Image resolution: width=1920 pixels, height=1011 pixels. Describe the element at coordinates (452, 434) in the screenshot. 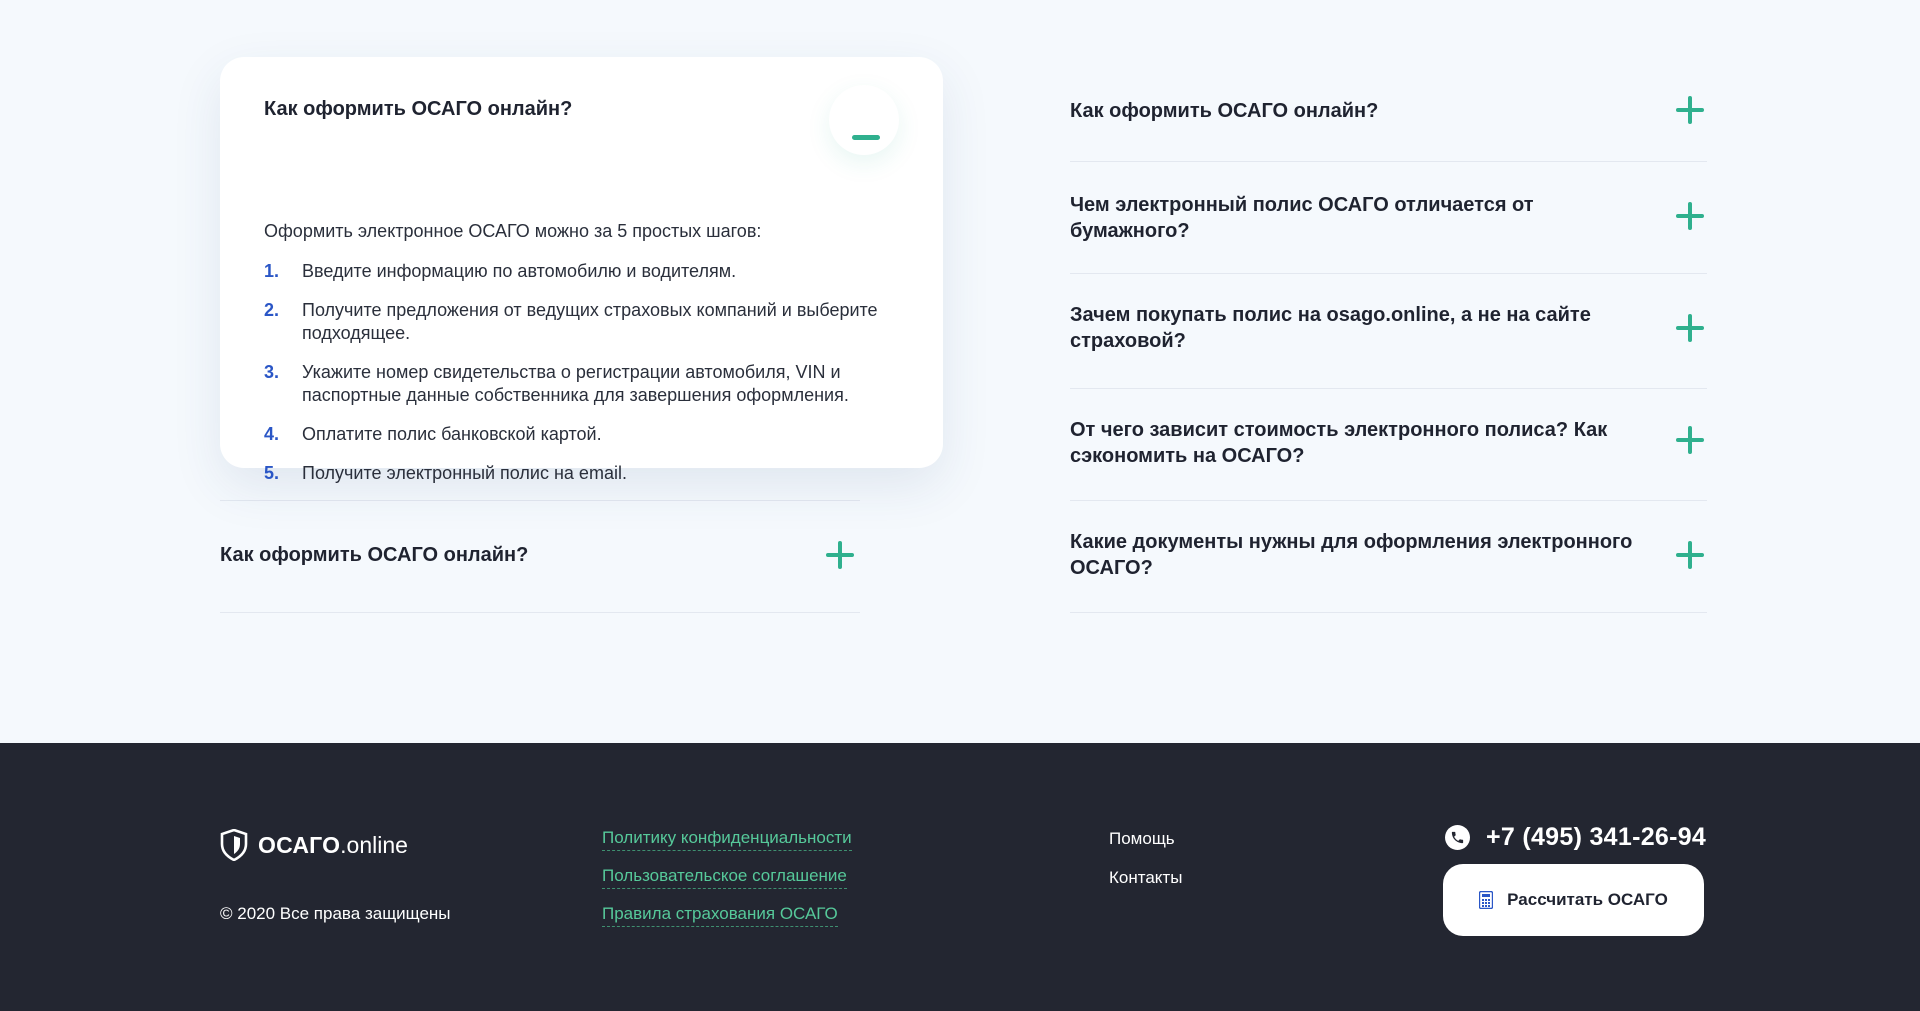

I see `step-text: Оплатите полис банковской картой.` at that location.